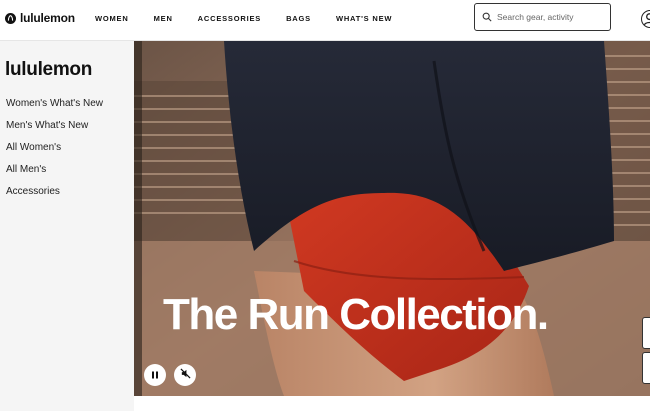  I want to click on nav-bags: BAGS, so click(298, 18).